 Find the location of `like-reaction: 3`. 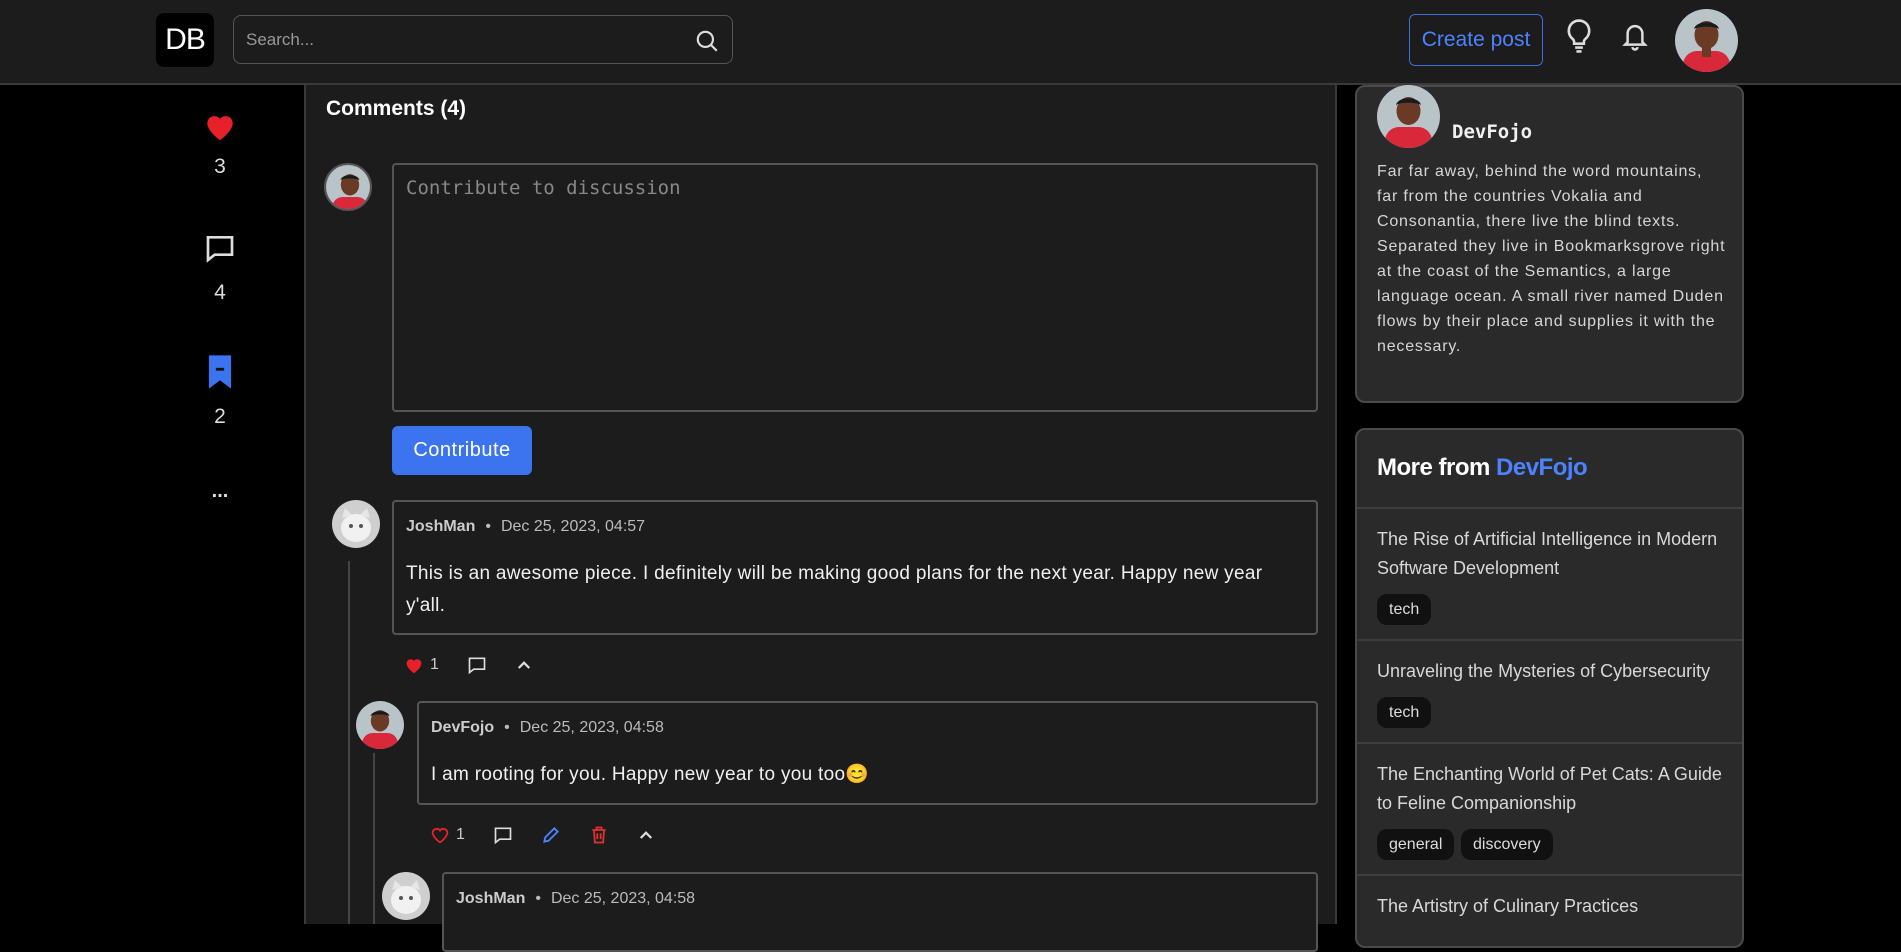

like-reaction: 3 is located at coordinates (220, 144).